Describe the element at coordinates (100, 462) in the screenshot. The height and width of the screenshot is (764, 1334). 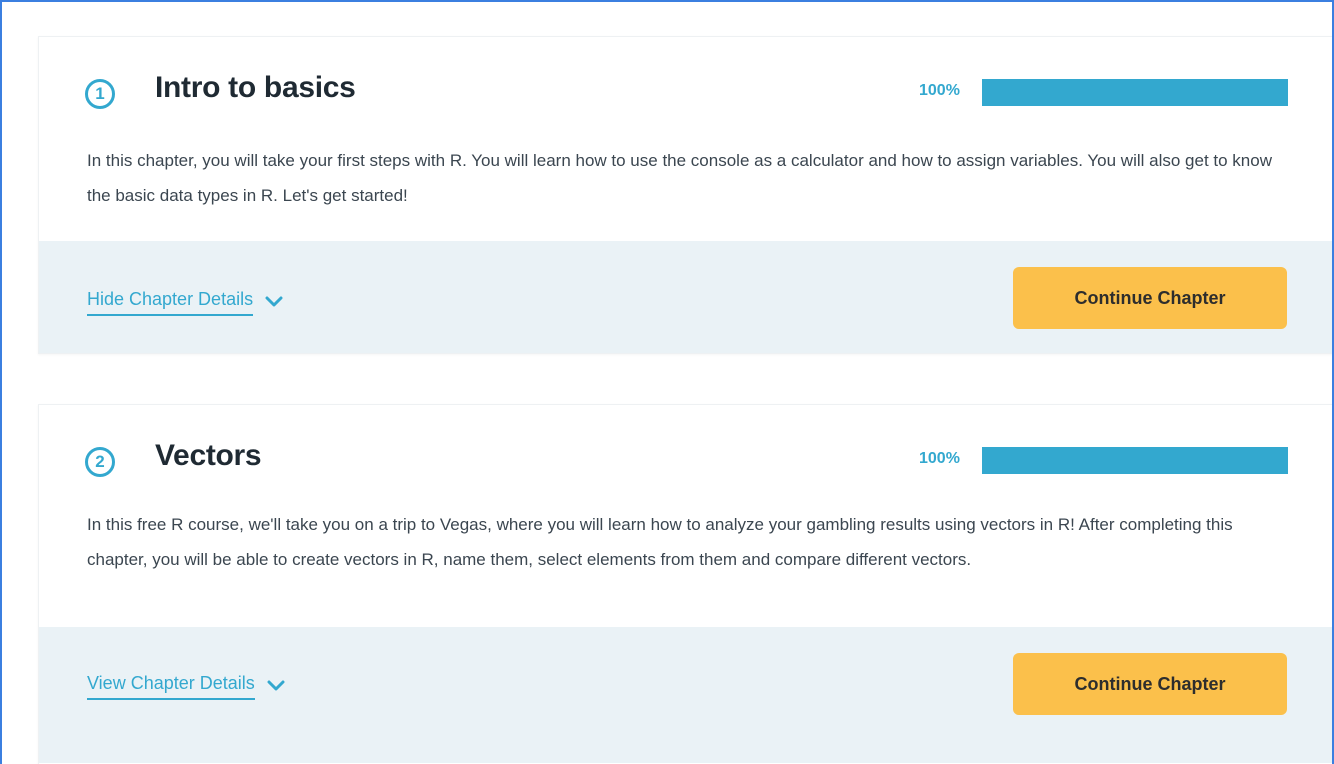
I see `chapter-number-badge: 2` at that location.